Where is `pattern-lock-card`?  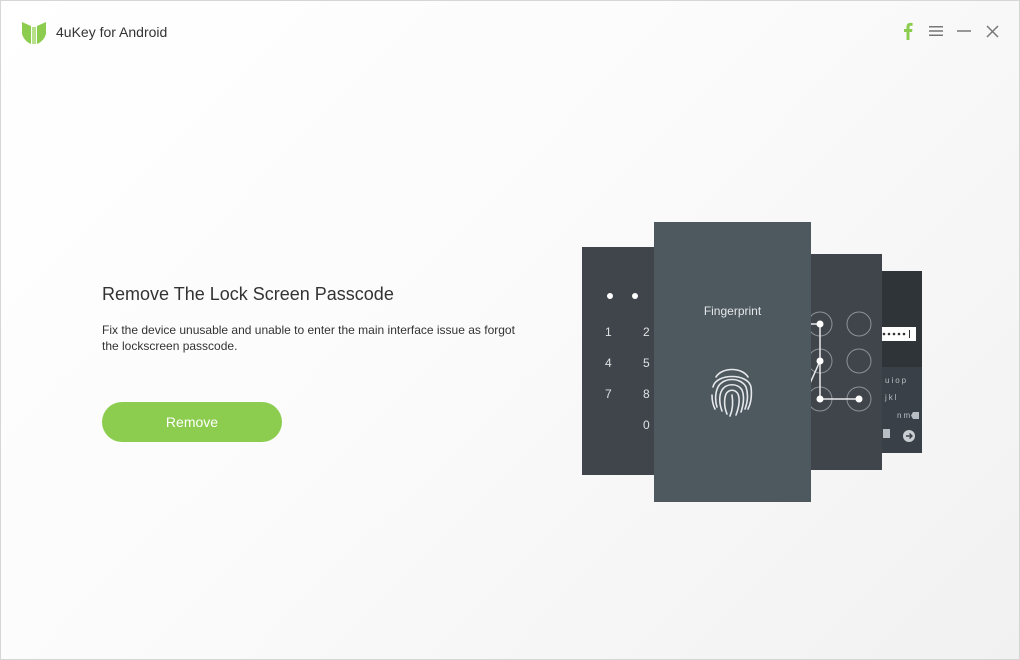
pattern-lock-card is located at coordinates (842, 362).